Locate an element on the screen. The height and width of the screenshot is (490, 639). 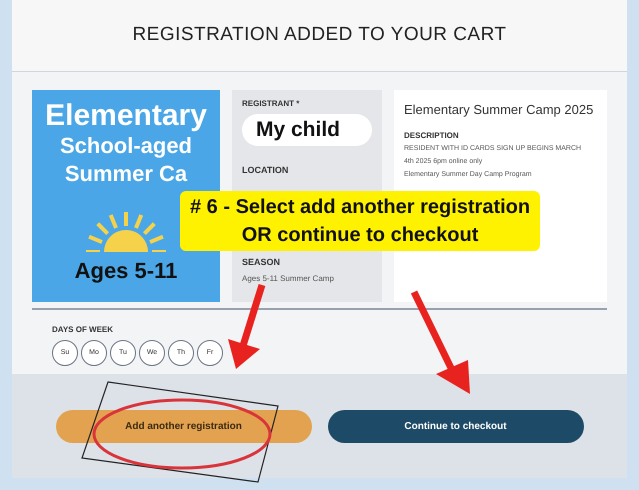
field-label: SEASON is located at coordinates (262, 262).